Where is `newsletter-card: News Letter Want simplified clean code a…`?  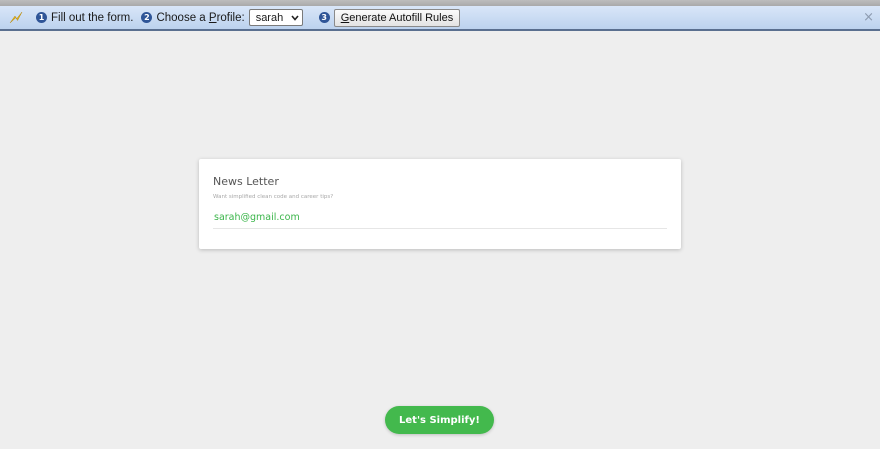
newsletter-card: News Letter Want simplified clean code a… is located at coordinates (440, 204).